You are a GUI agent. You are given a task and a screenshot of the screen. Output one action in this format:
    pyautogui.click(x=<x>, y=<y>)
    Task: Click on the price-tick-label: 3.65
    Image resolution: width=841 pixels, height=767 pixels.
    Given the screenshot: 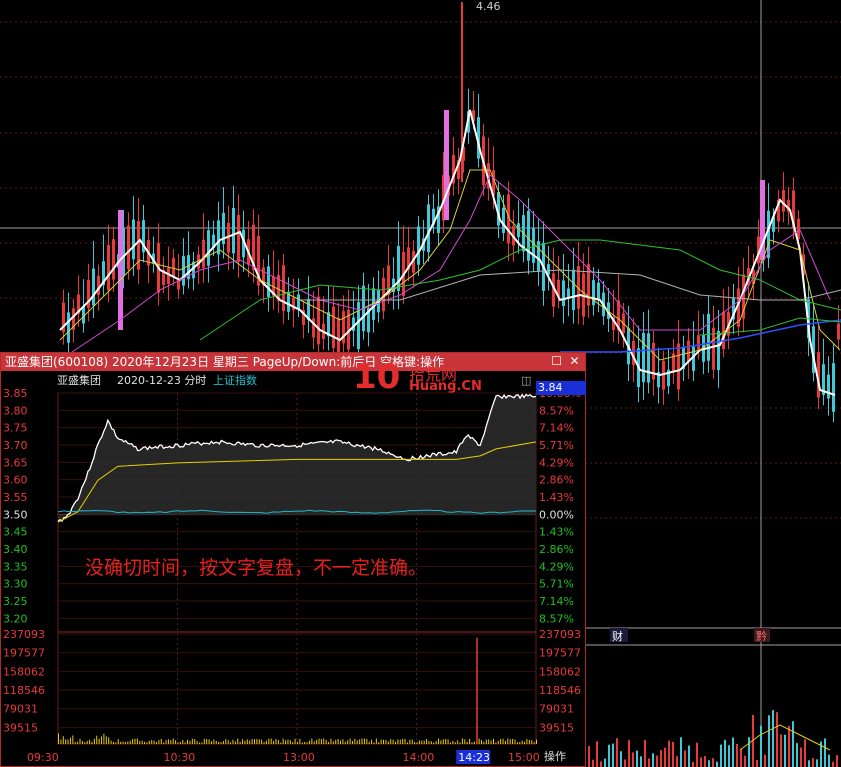 What is the action you would take?
    pyautogui.click(x=15, y=462)
    